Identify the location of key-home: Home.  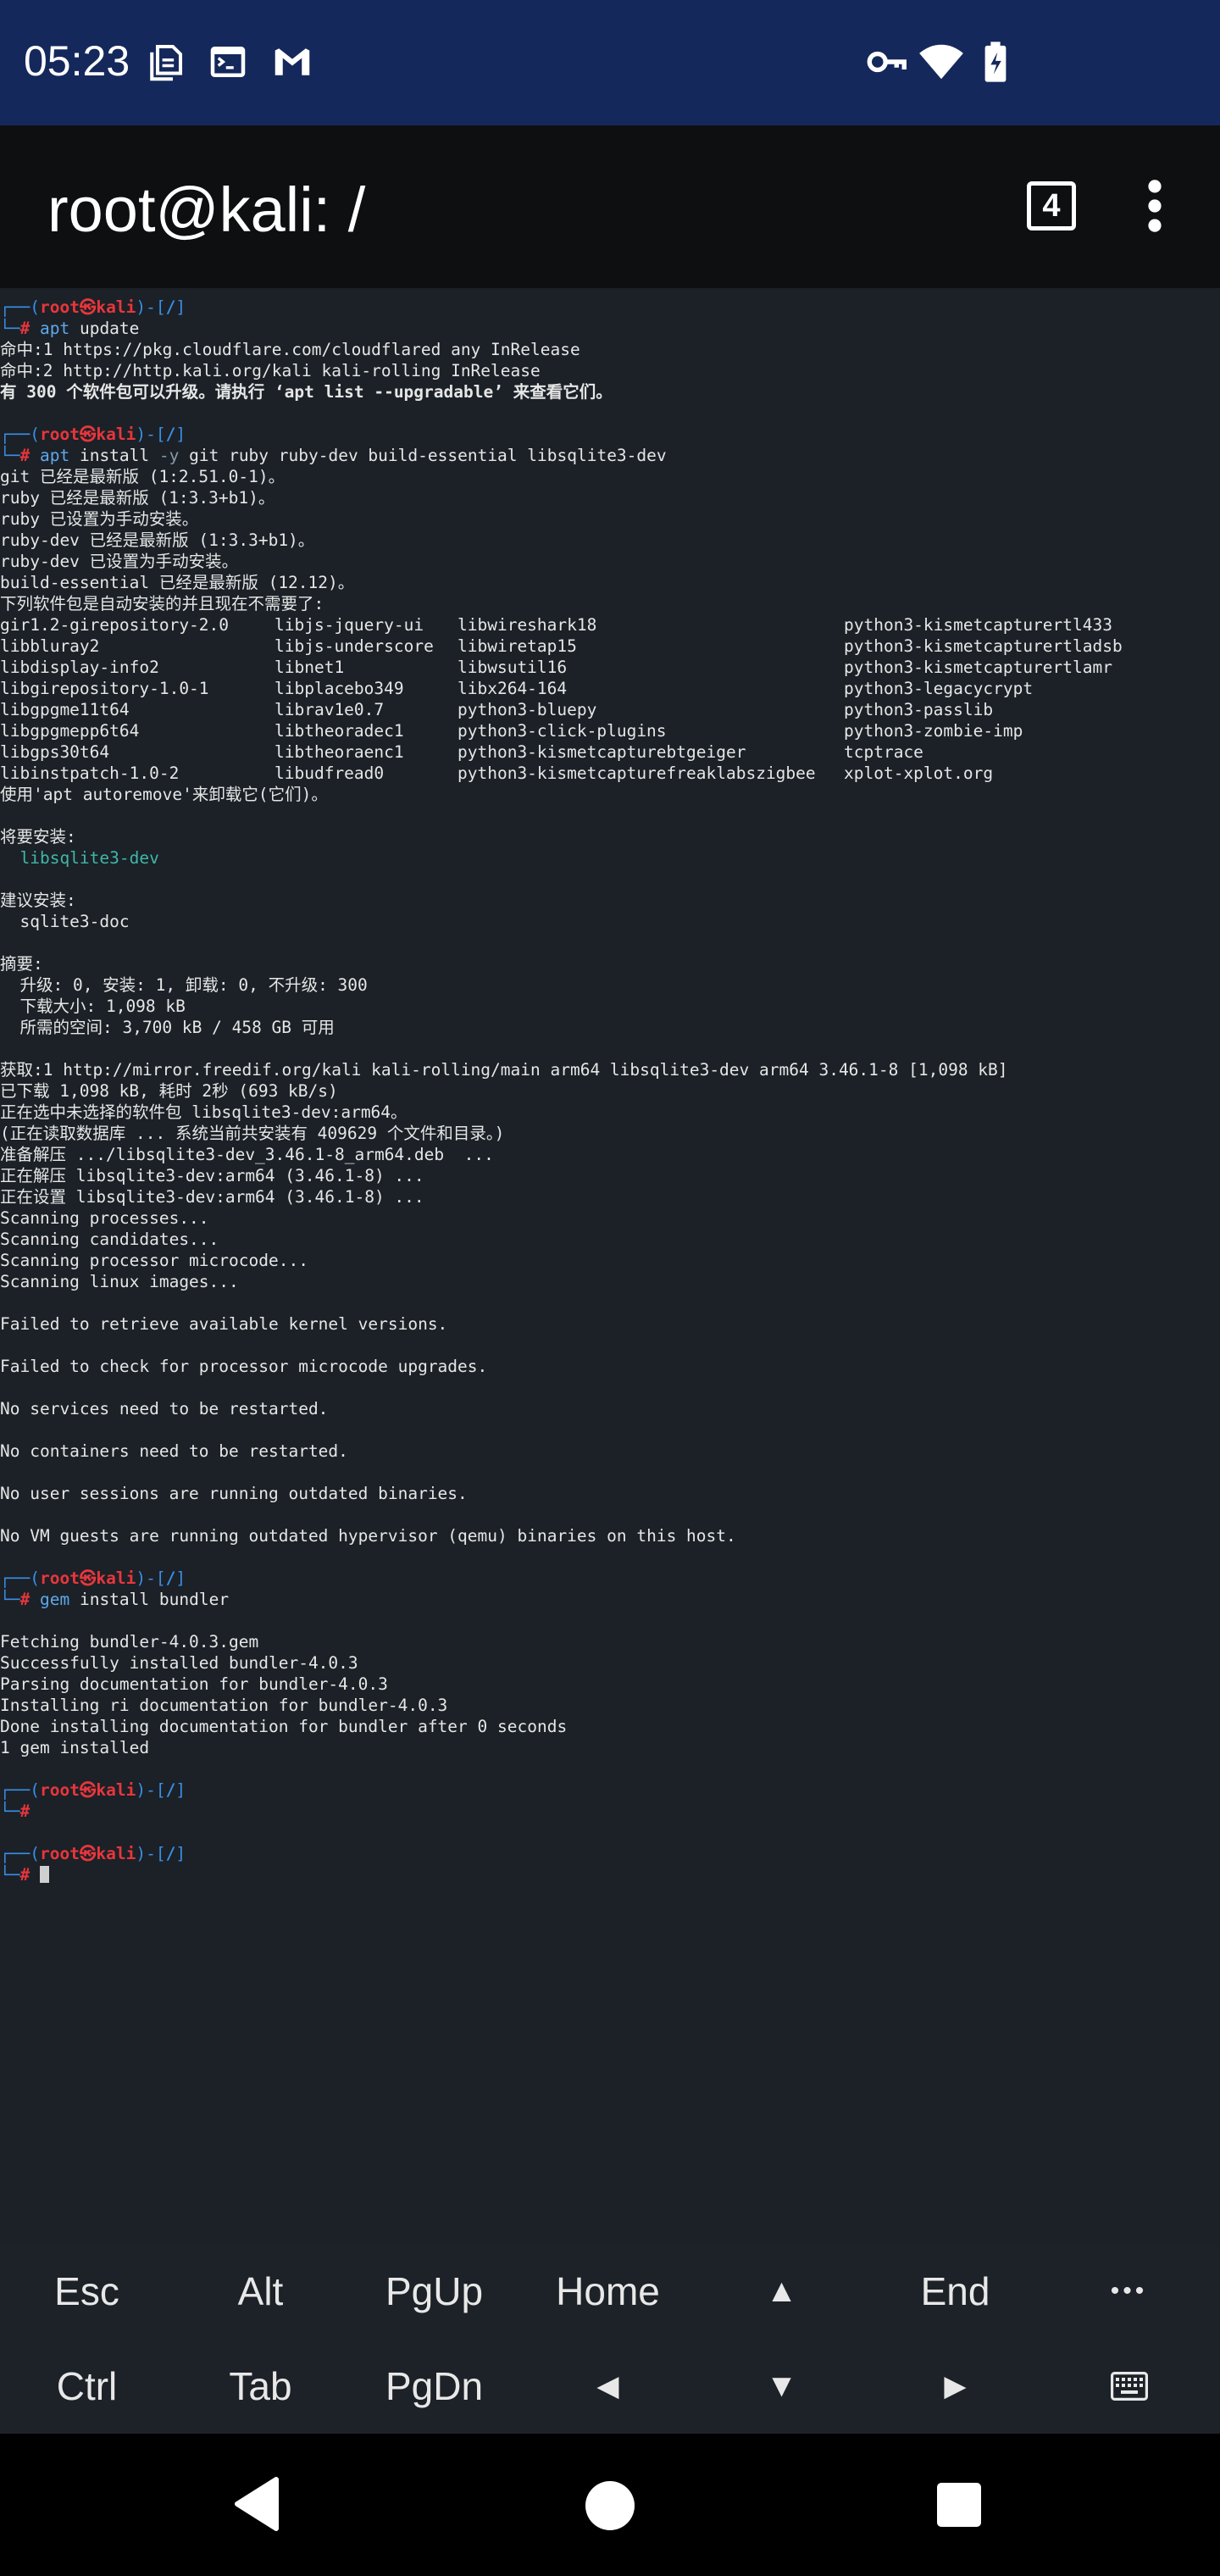
(608, 2291).